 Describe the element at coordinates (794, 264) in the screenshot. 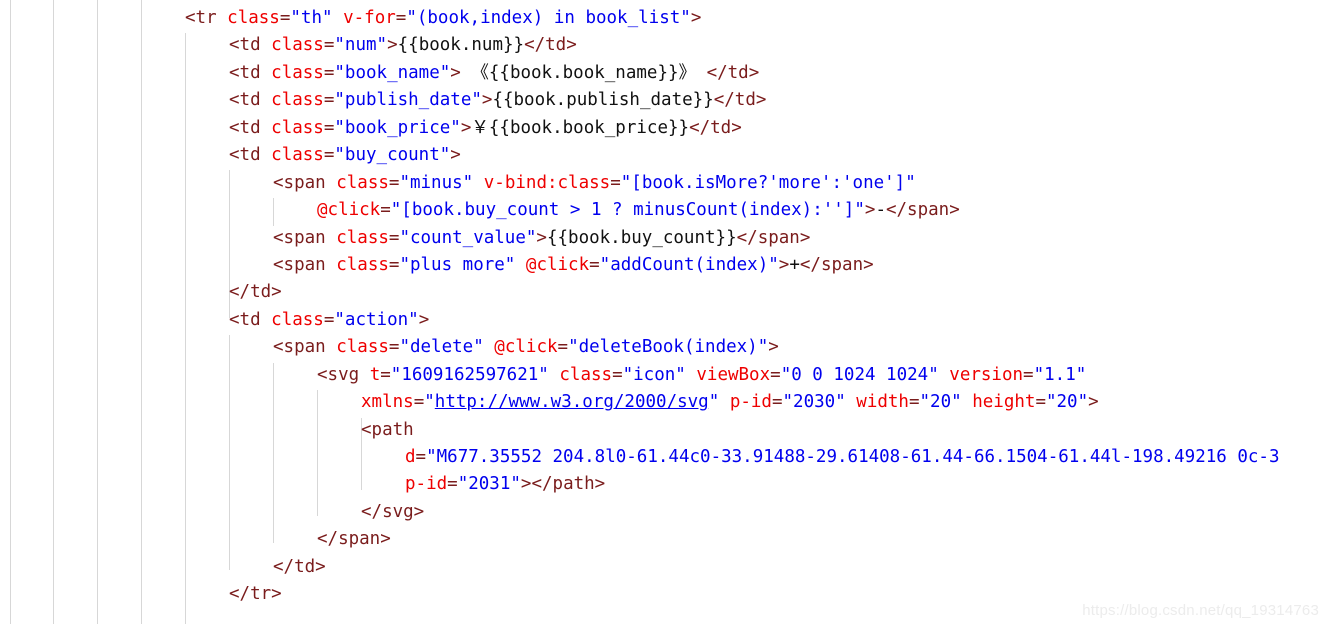

I see `code-token-text: +` at that location.